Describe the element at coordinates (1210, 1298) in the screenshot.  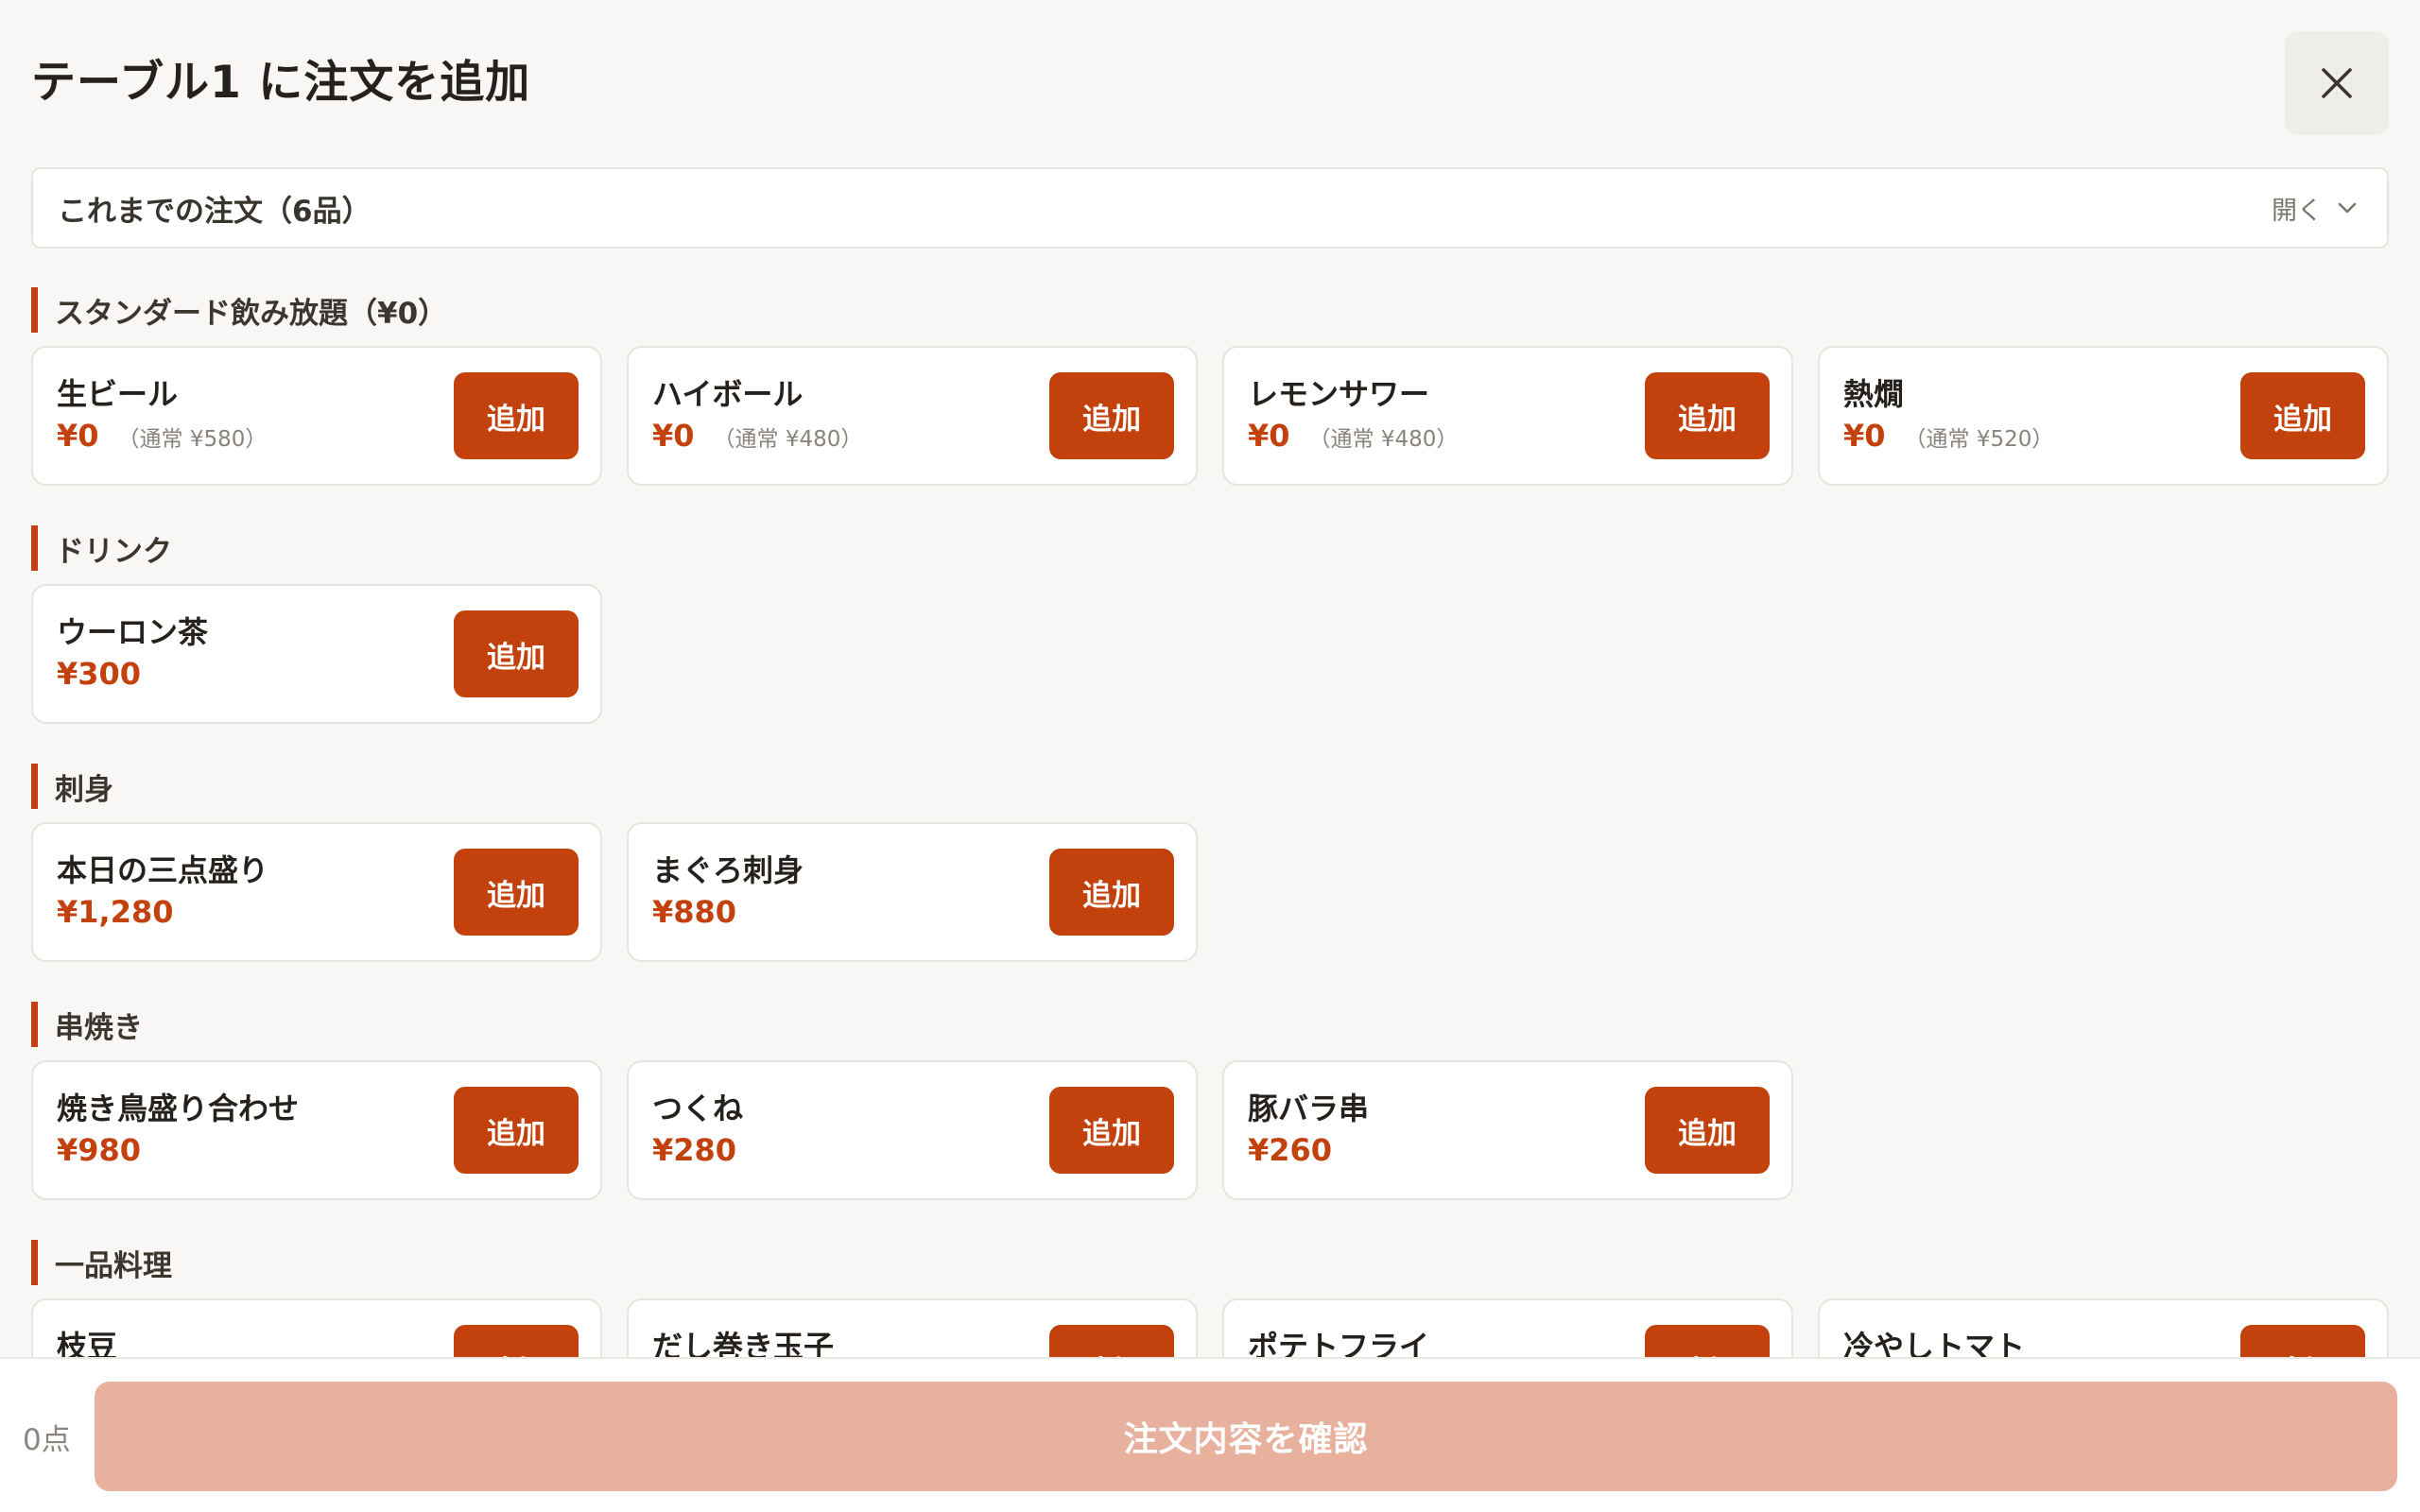
I see `menu-section: 一品料理 枝豆 追加 だし巻き玉子 追加 ポテトフライ 追加 冷やしトマト 追加` at that location.